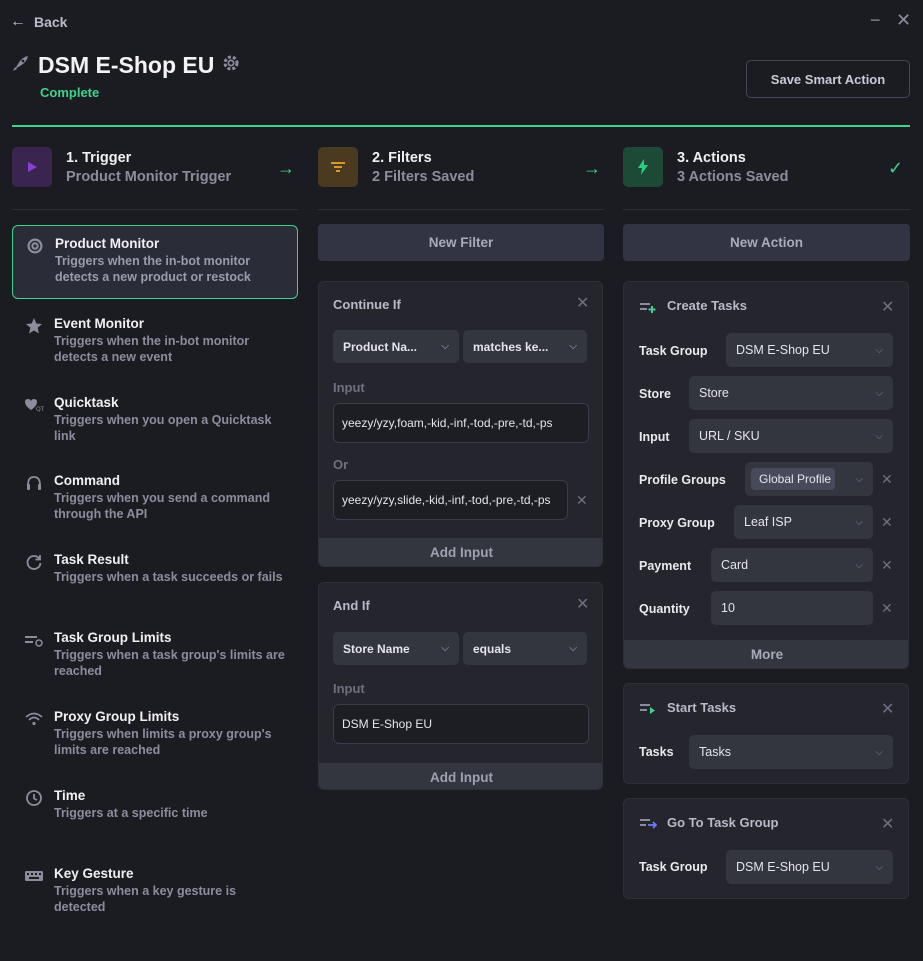 This screenshot has width=923, height=961. What do you see at coordinates (51, 22) in the screenshot?
I see `back-label: Back` at bounding box center [51, 22].